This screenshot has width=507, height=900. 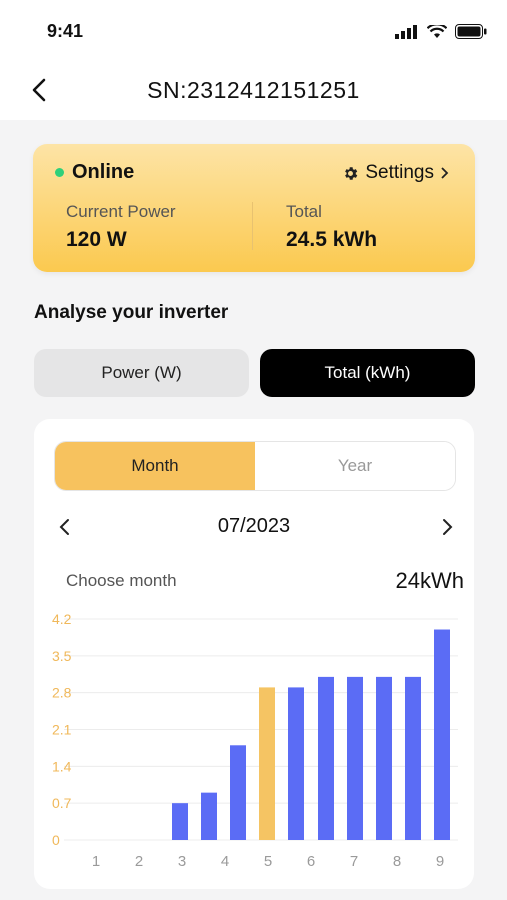 I want to click on x-tick-label: 2, so click(x=139, y=861).